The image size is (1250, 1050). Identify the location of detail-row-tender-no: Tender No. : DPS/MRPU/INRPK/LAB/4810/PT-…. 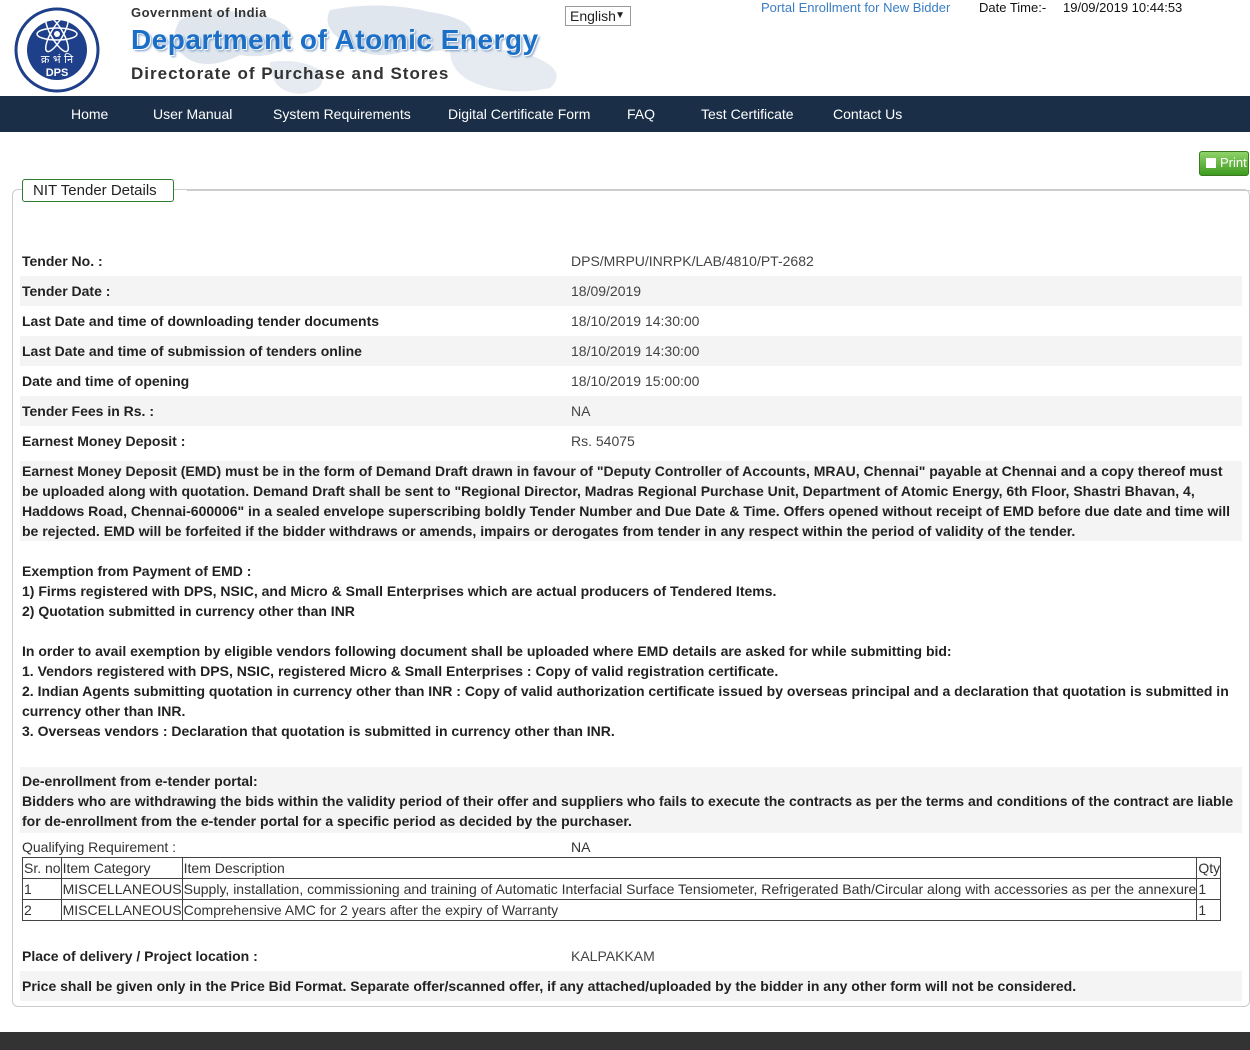
(631, 261).